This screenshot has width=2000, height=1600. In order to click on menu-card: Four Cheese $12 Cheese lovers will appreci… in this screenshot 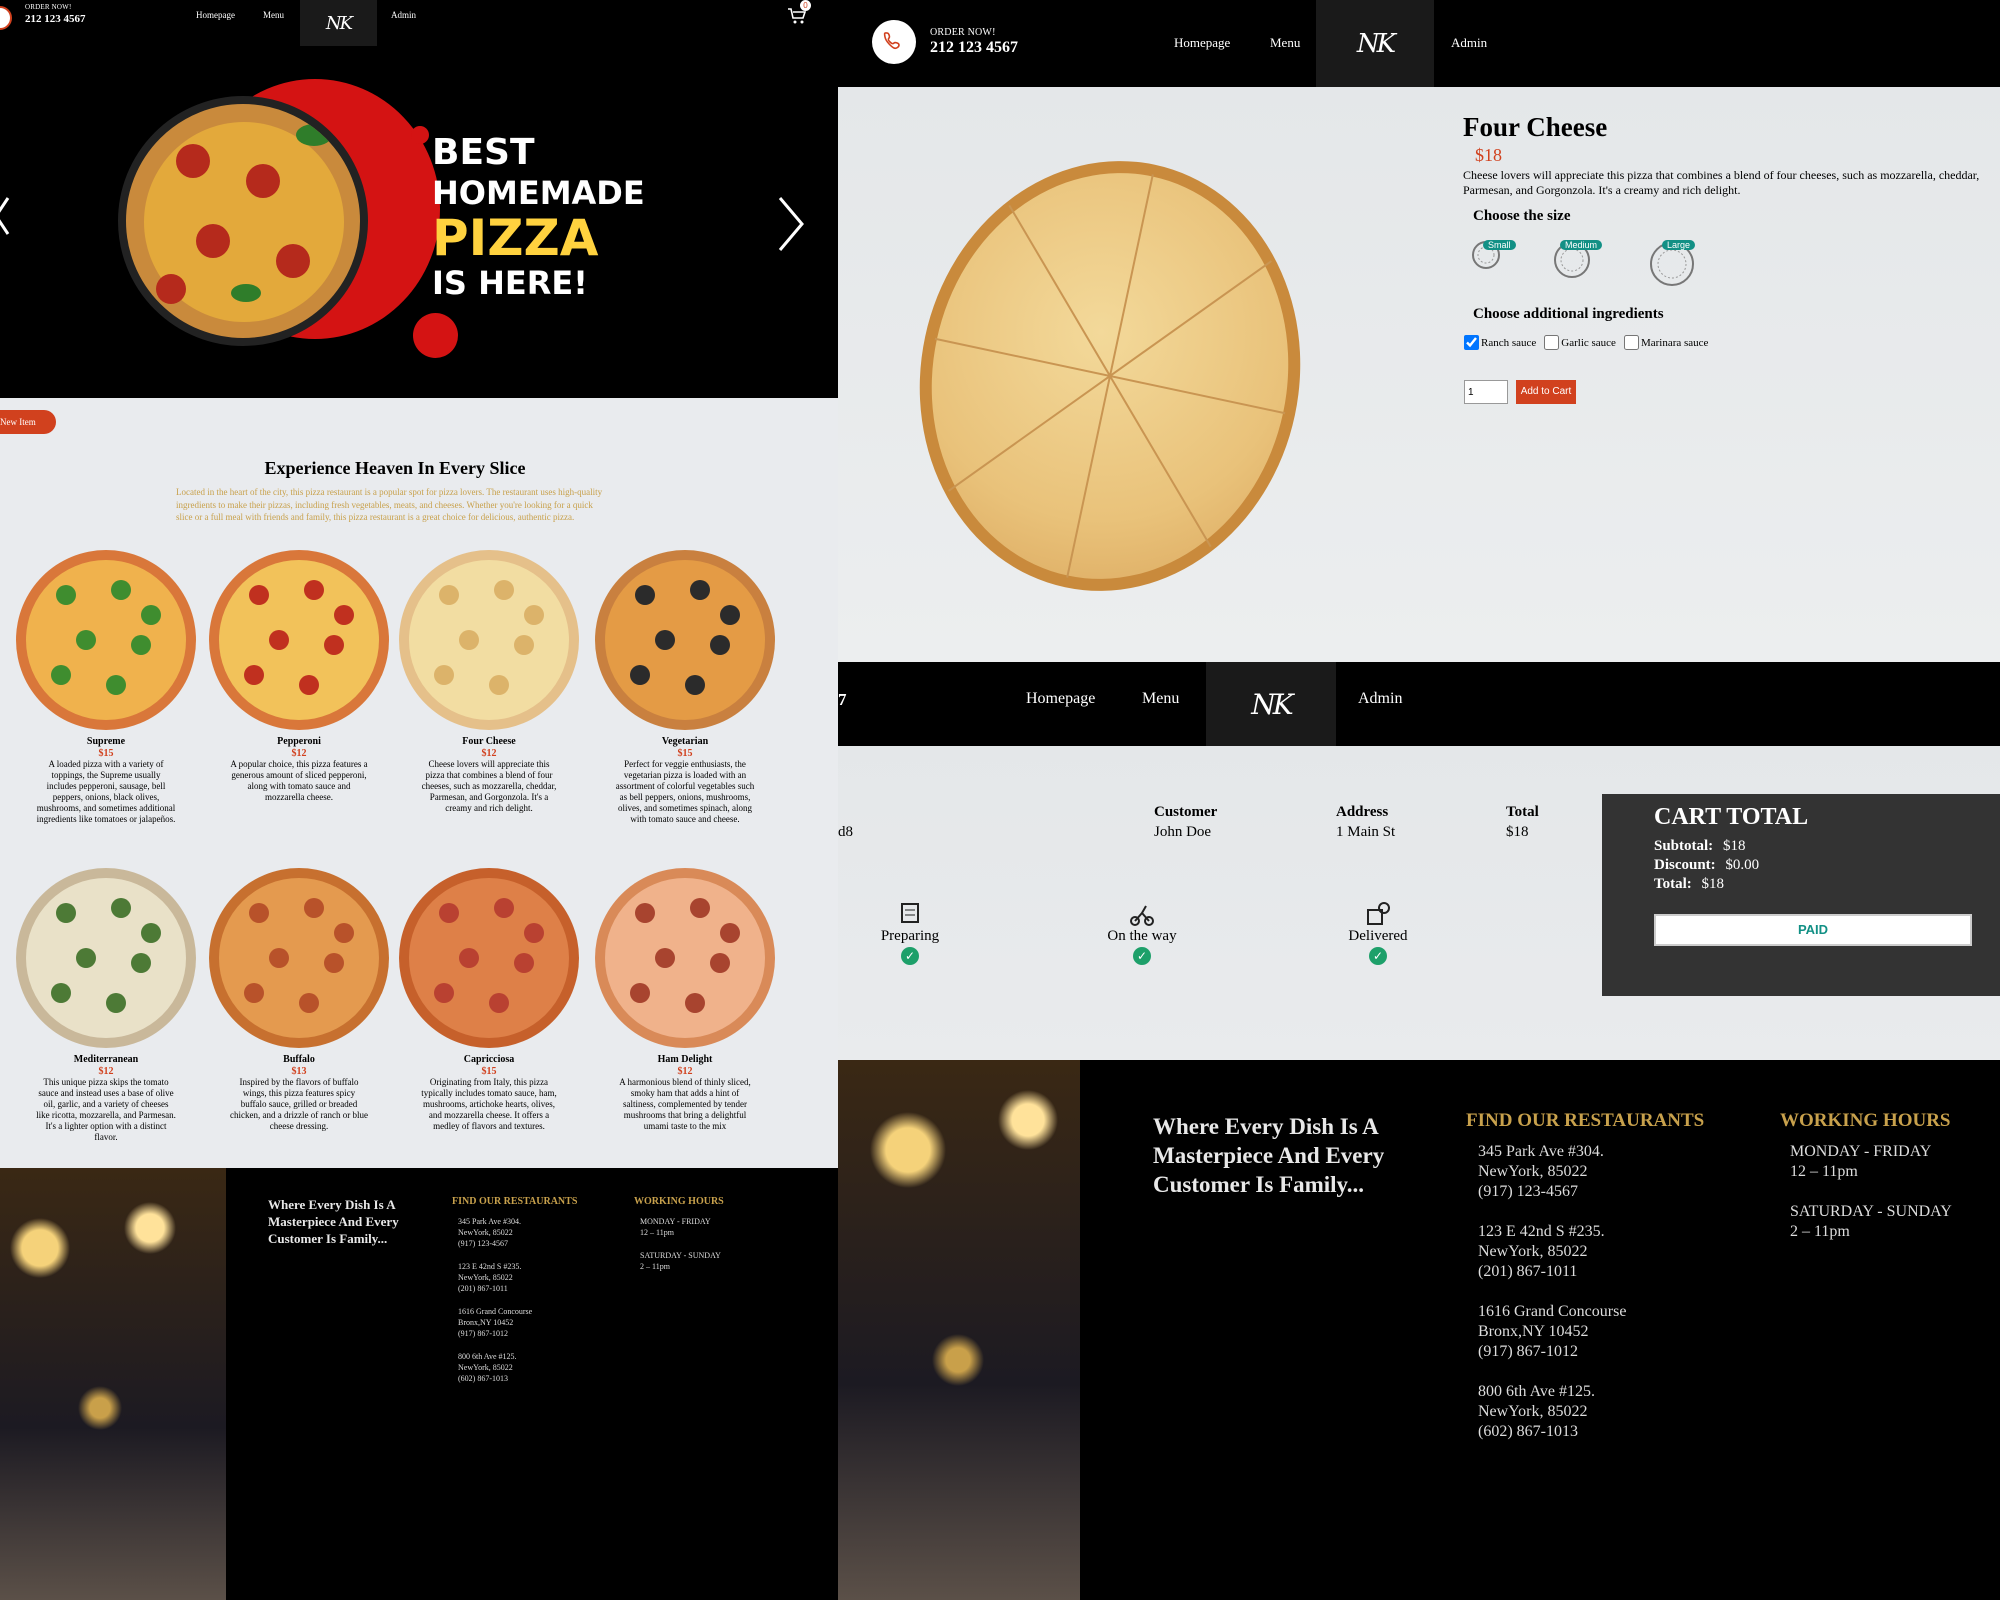, I will do `click(489, 682)`.